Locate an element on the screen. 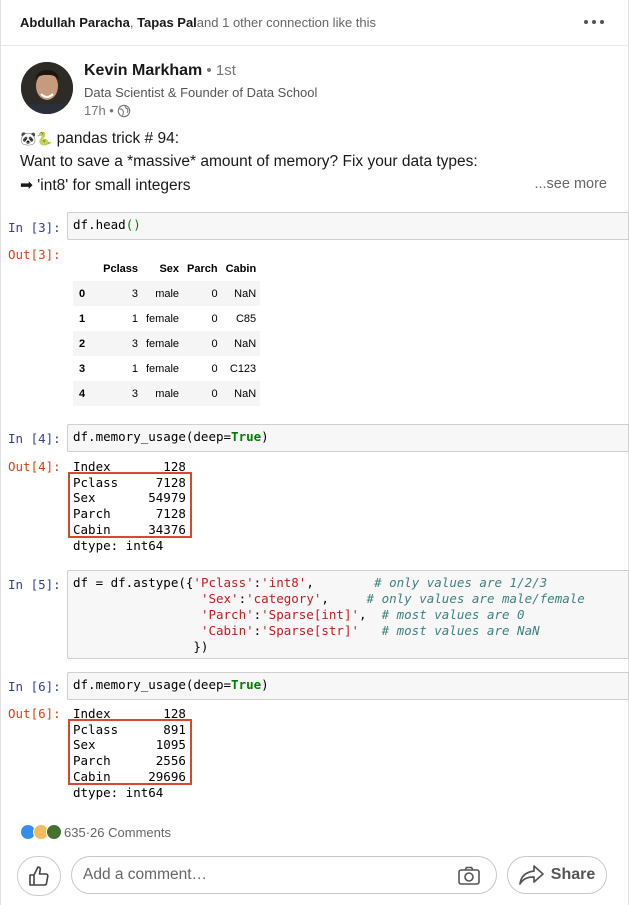  more-options-button is located at coordinates (594, 22).